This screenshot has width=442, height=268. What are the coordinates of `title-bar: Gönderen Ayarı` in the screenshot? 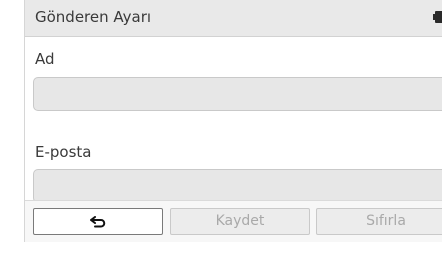 It's located at (233, 18).